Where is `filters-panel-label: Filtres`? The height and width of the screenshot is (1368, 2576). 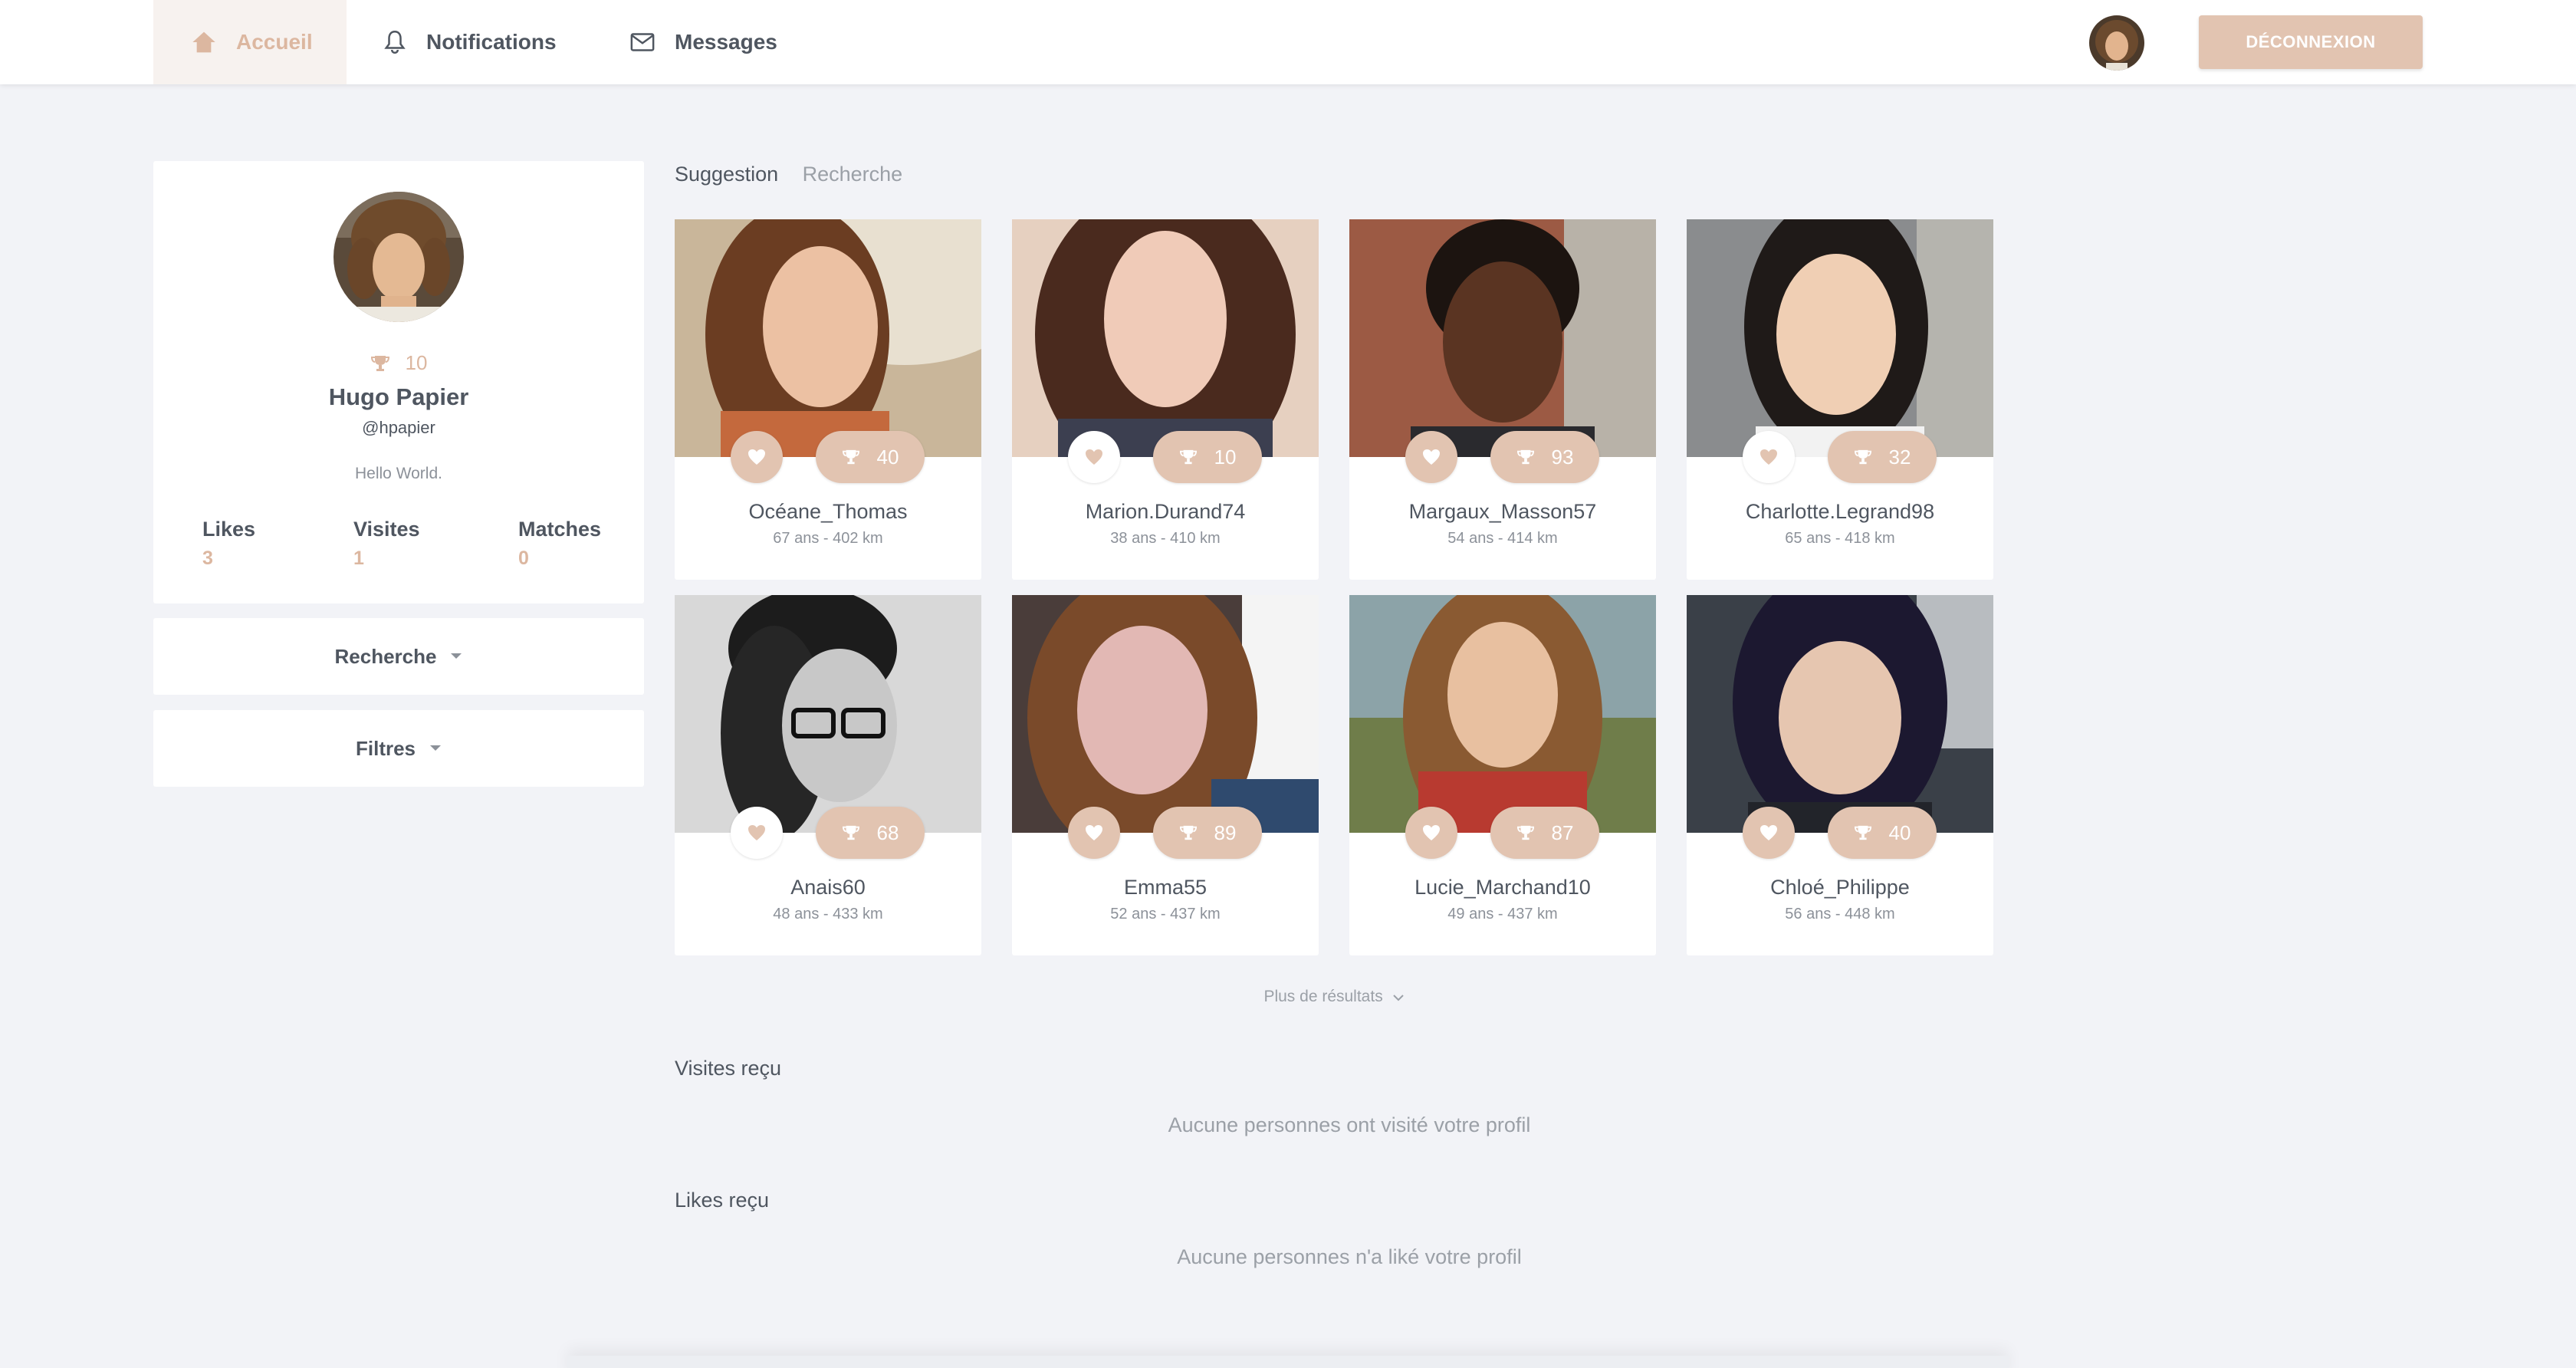
filters-panel-label: Filtres is located at coordinates (386, 748).